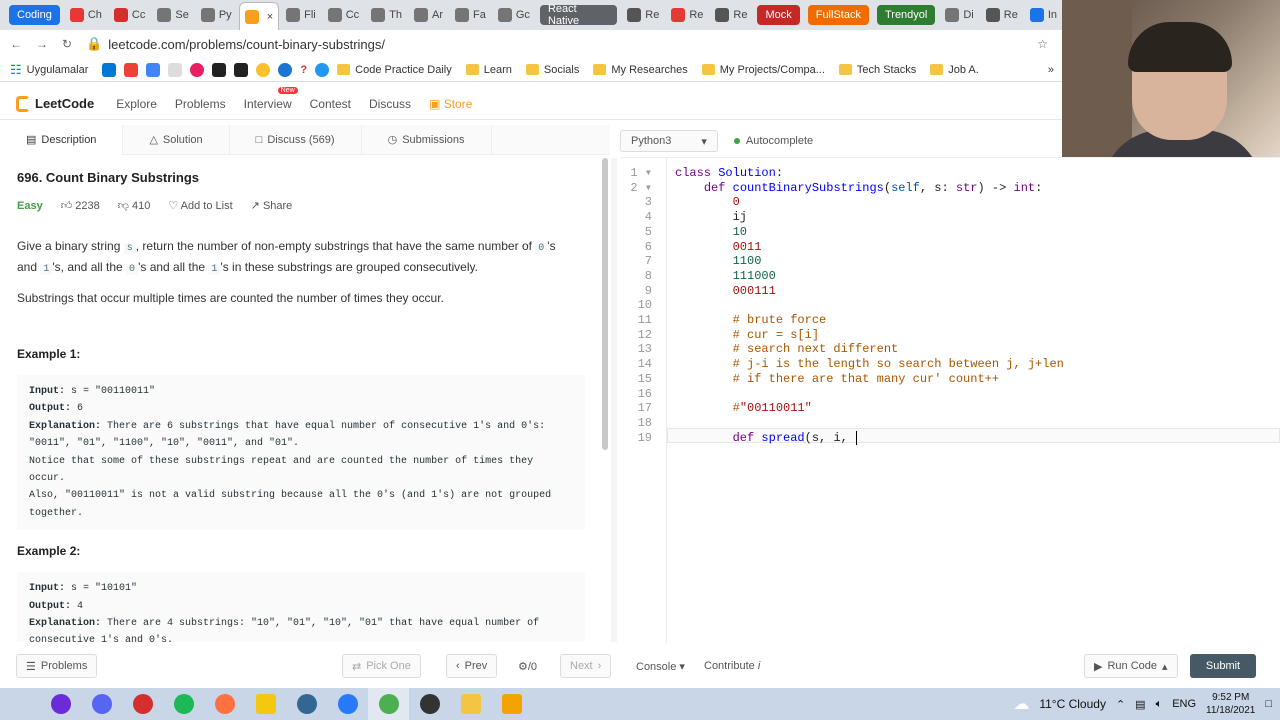 The height and width of the screenshot is (720, 1280). I want to click on tab-group-label: FullStack, so click(838, 15).